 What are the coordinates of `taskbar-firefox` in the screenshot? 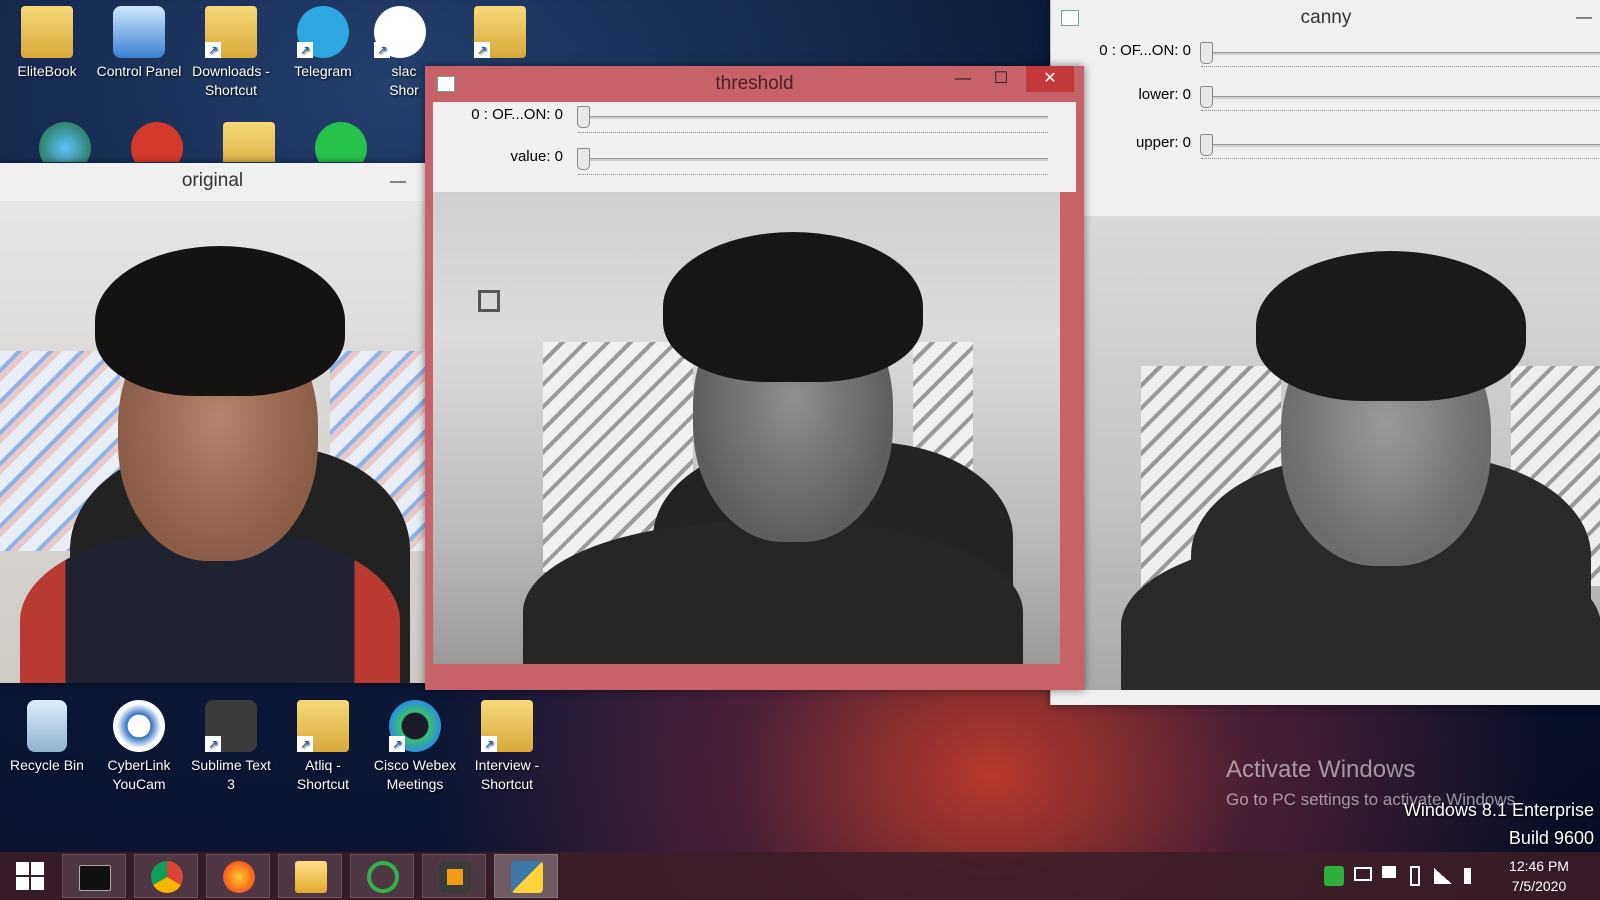 It's located at (238, 876).